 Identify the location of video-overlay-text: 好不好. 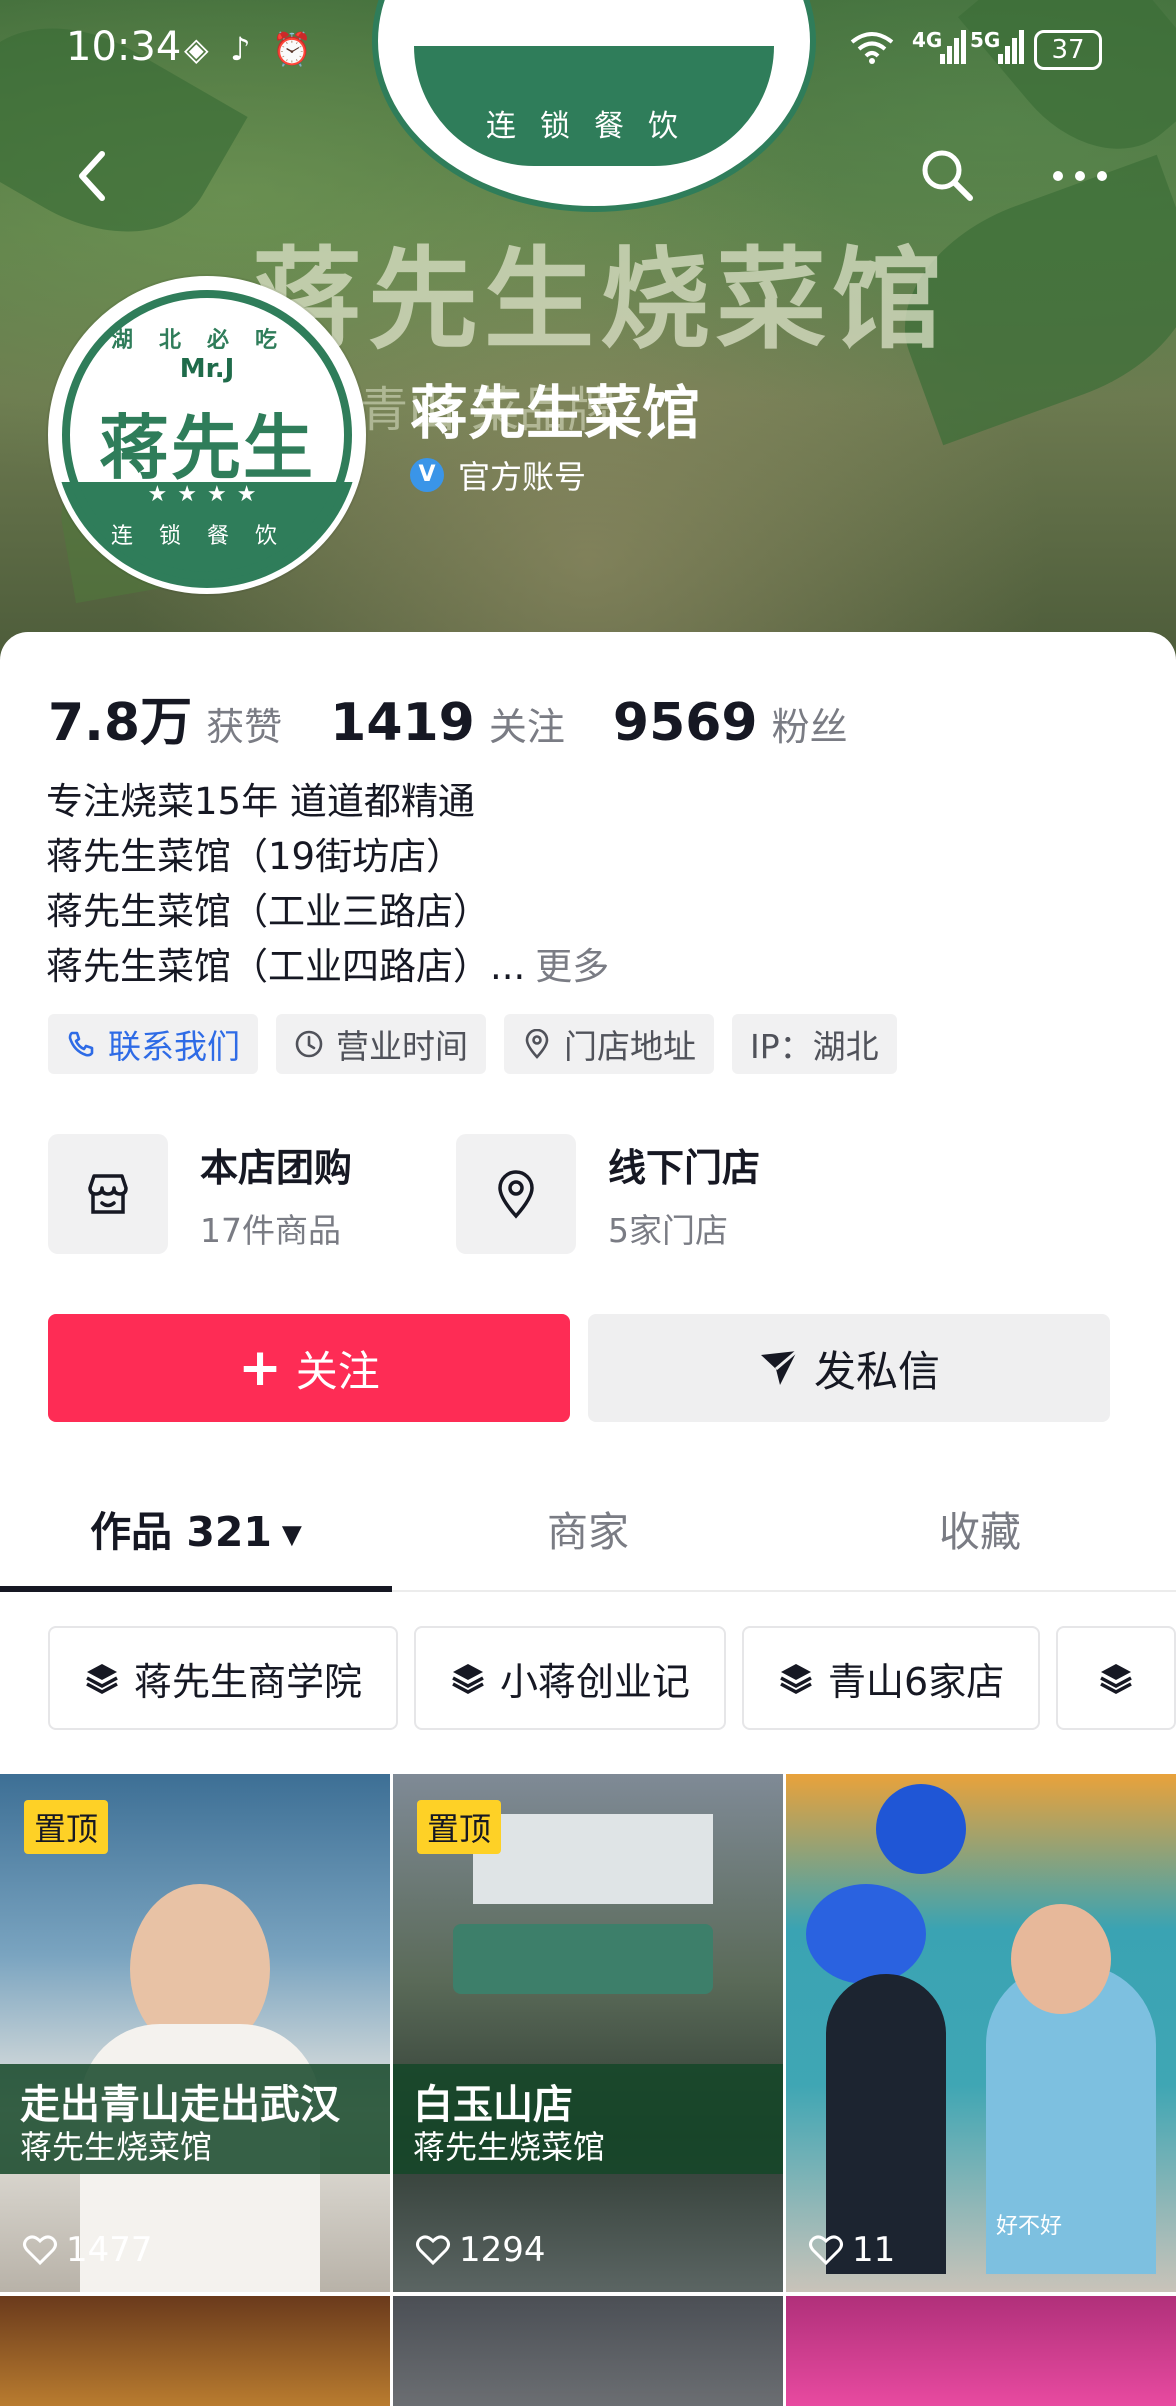
(1029, 2226).